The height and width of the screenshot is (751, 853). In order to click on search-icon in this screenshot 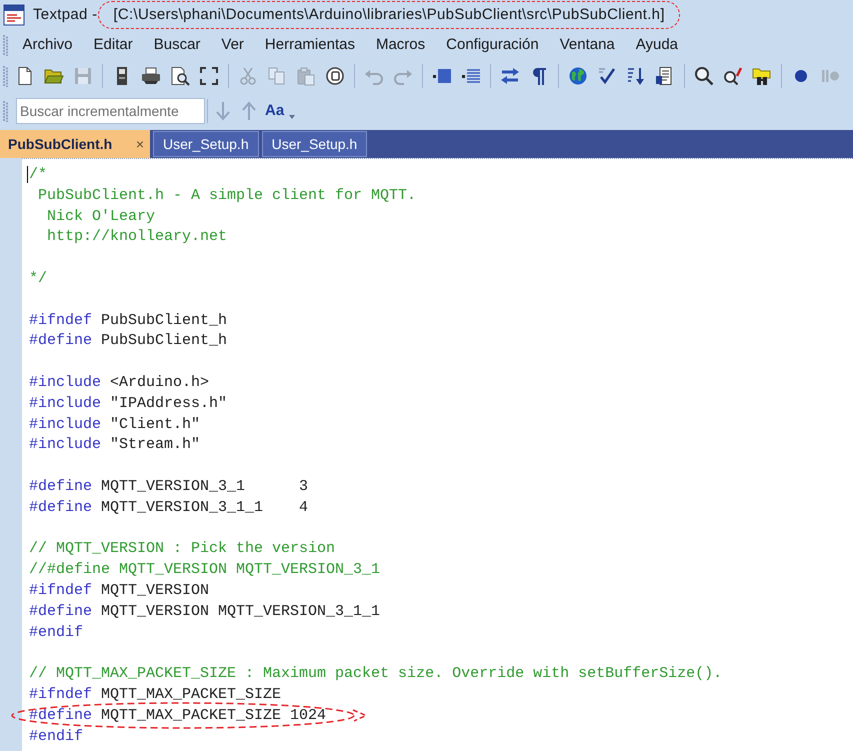, I will do `click(704, 76)`.